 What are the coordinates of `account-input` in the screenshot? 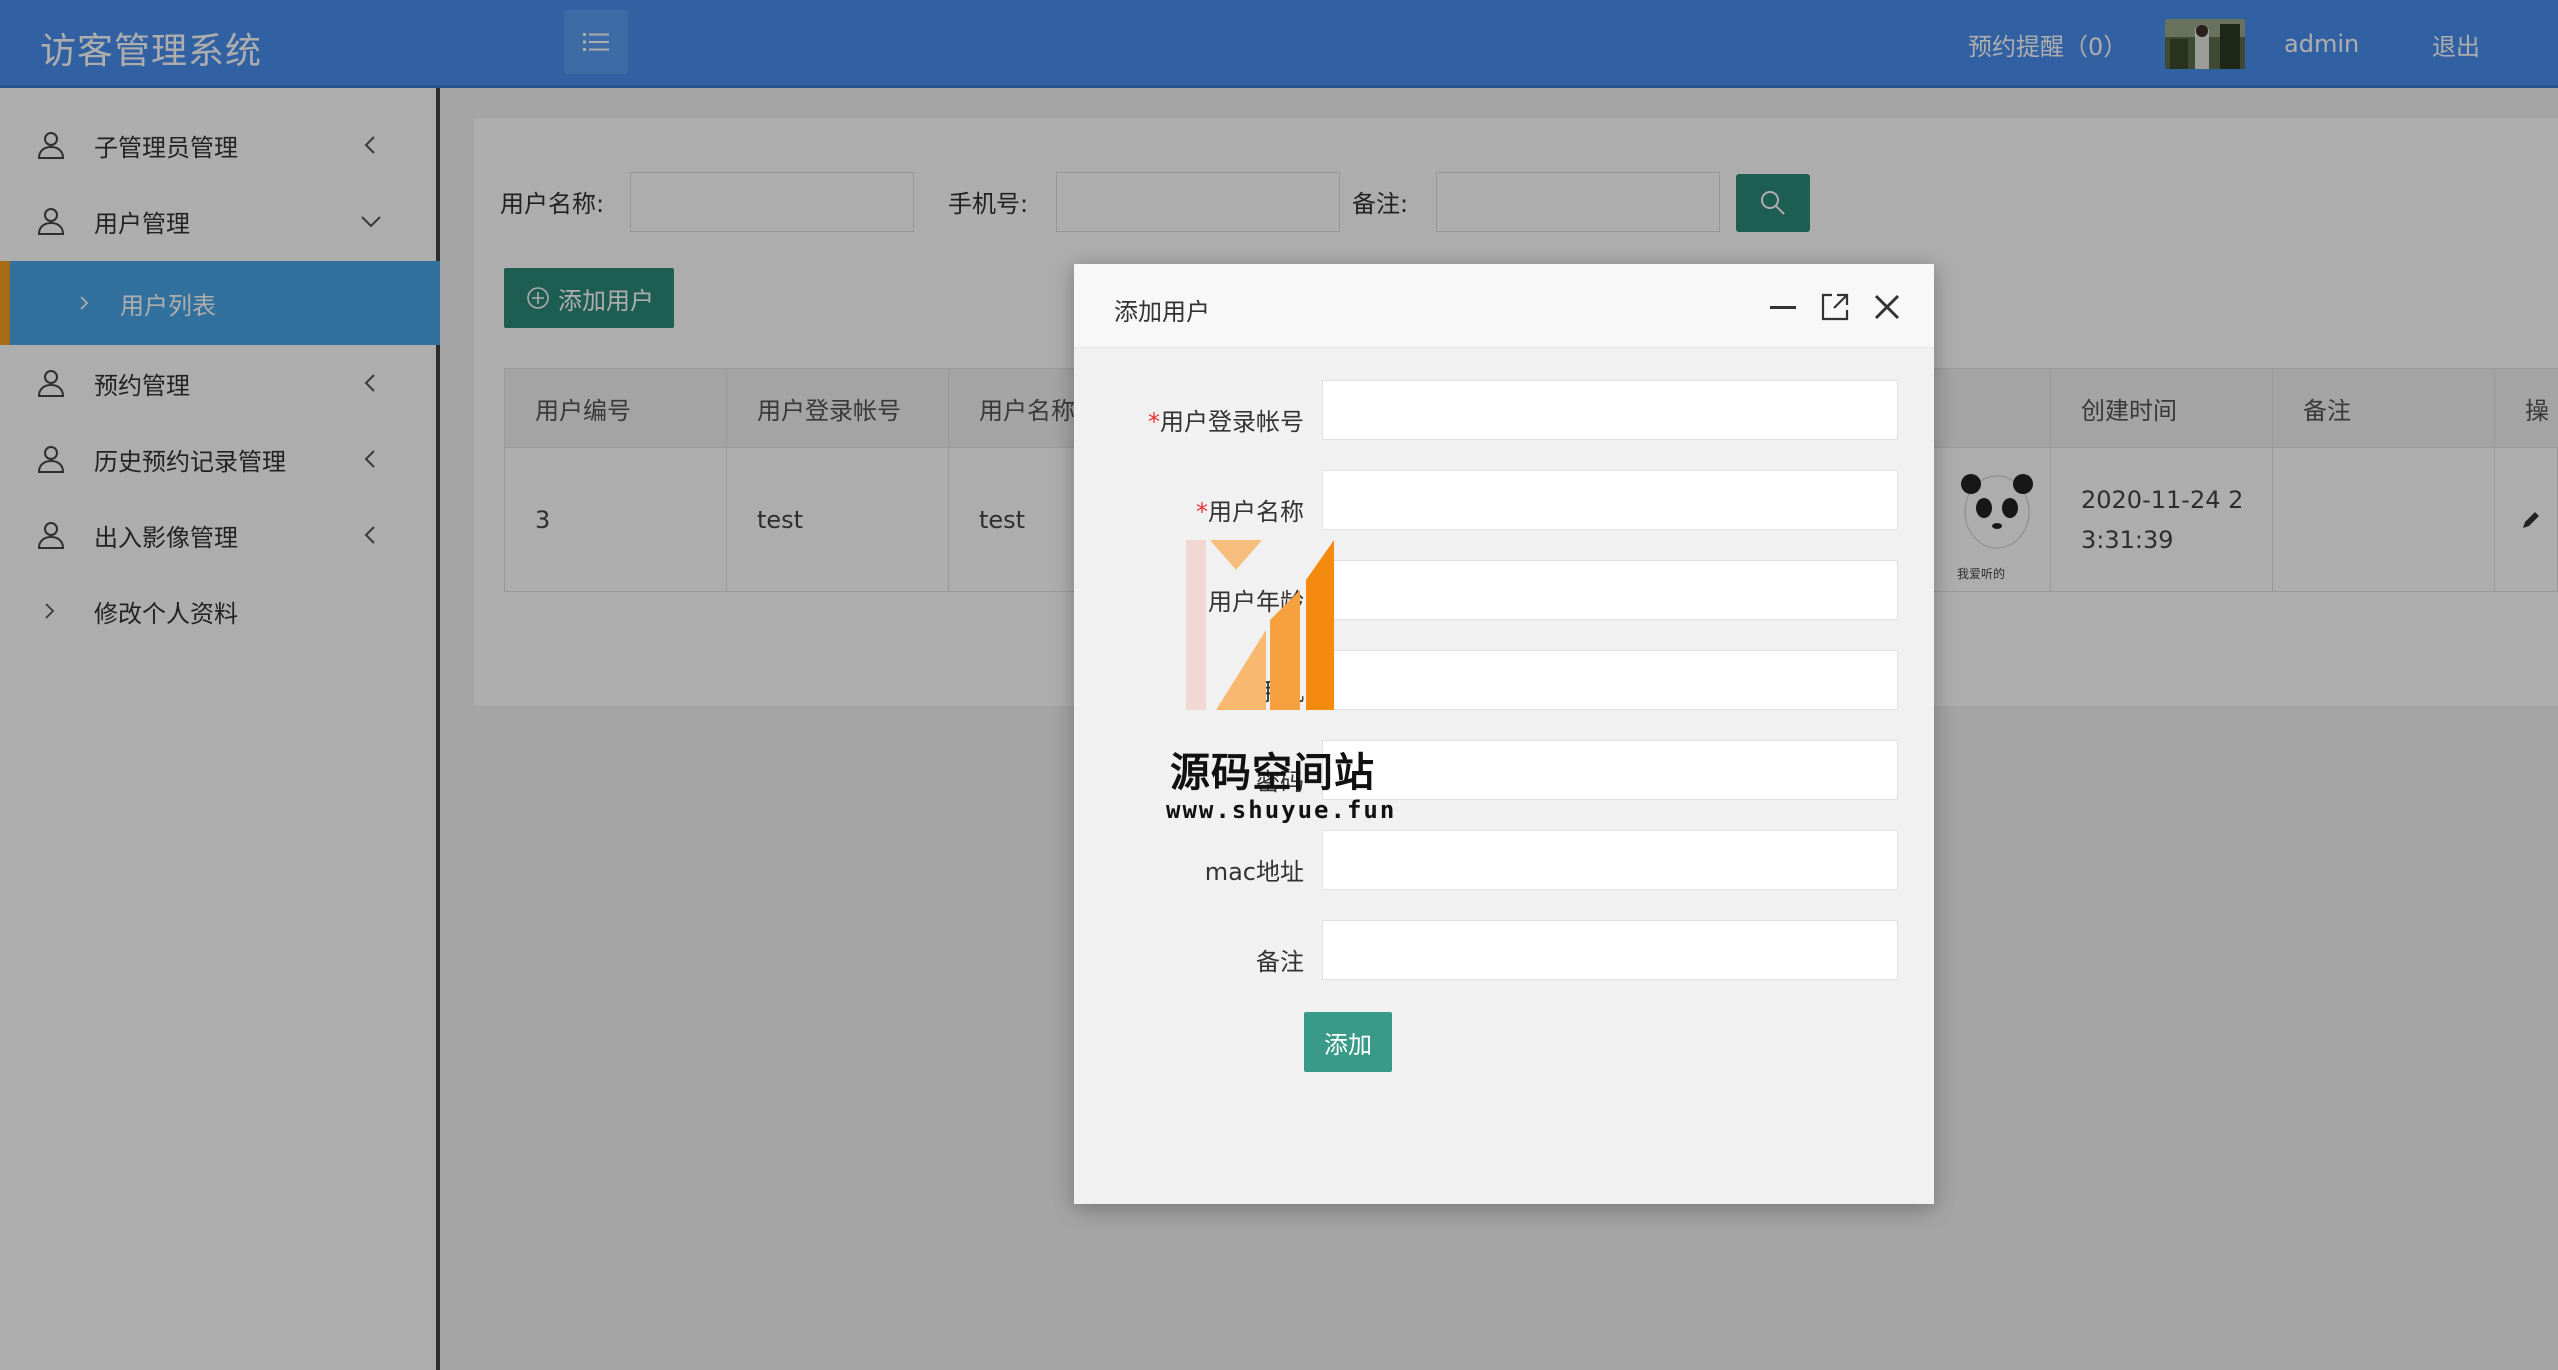 It's located at (1610, 410).